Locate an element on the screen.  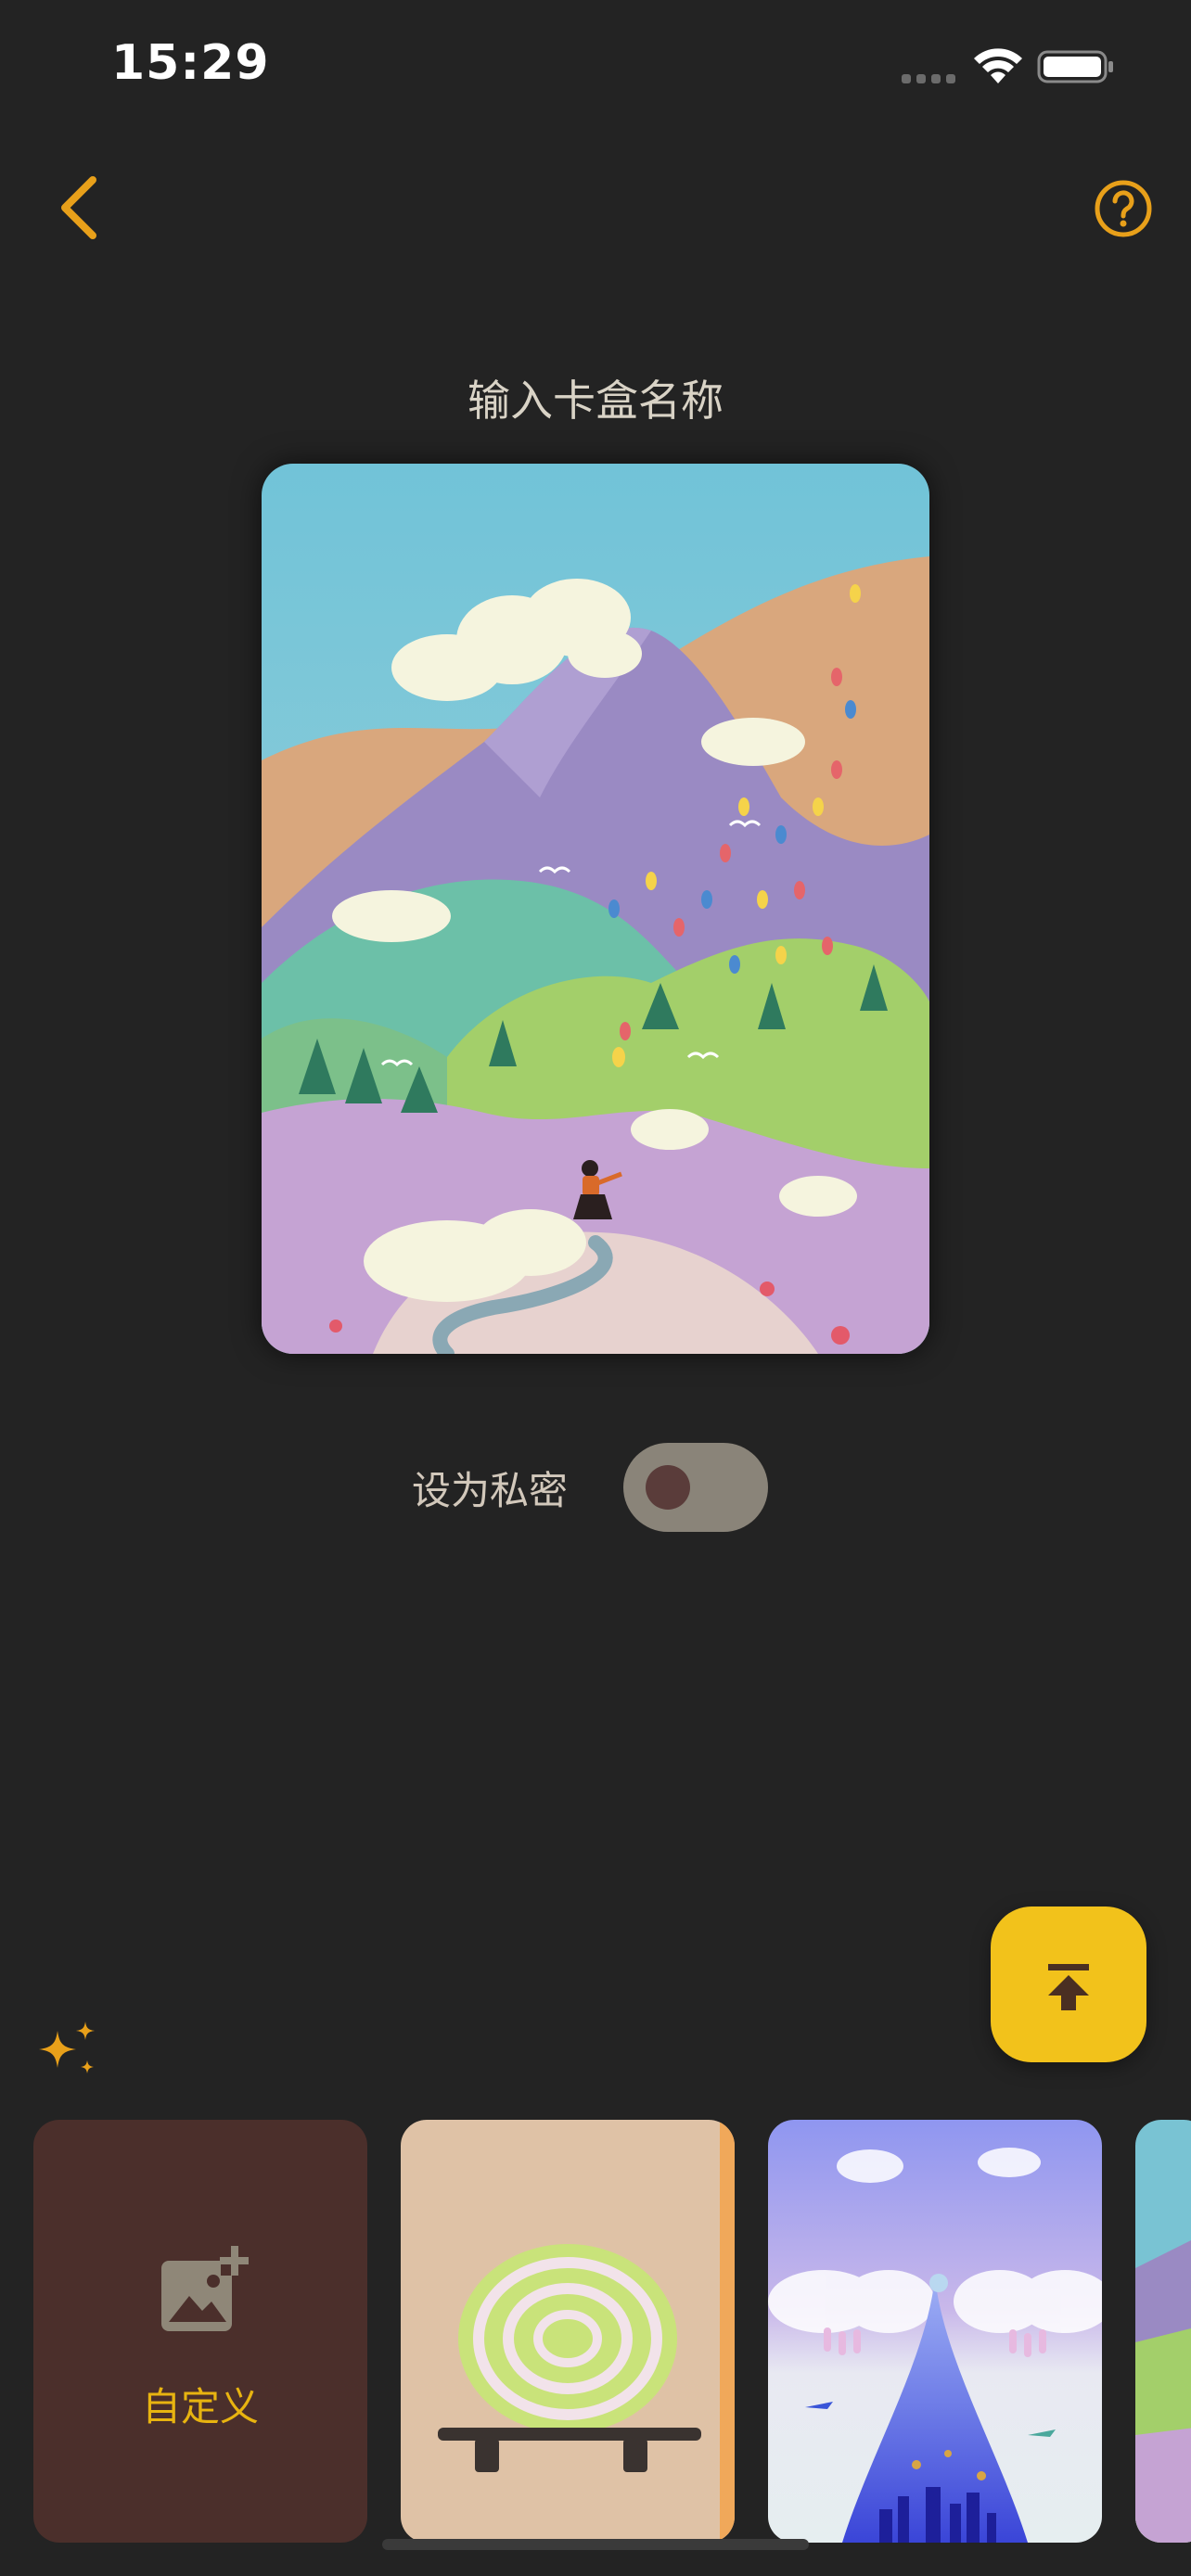
cover-option-sky is located at coordinates (935, 2331).